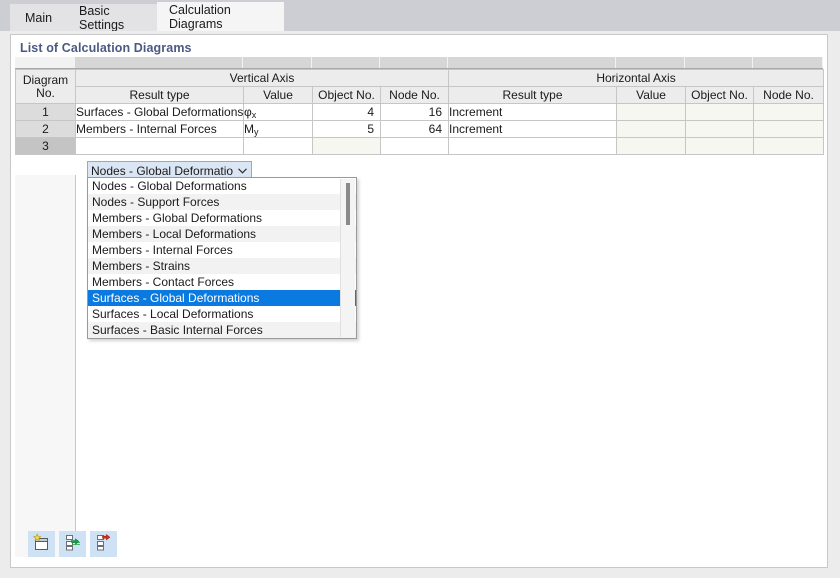  What do you see at coordinates (533, 146) in the screenshot?
I see `cell-h-result-type` at bounding box center [533, 146].